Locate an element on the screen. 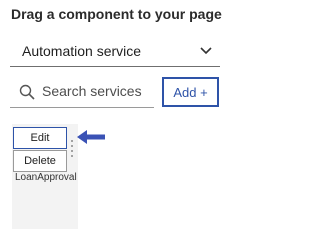 The image size is (320, 247). service-type-dropdown: Automation service is located at coordinates (115, 52).